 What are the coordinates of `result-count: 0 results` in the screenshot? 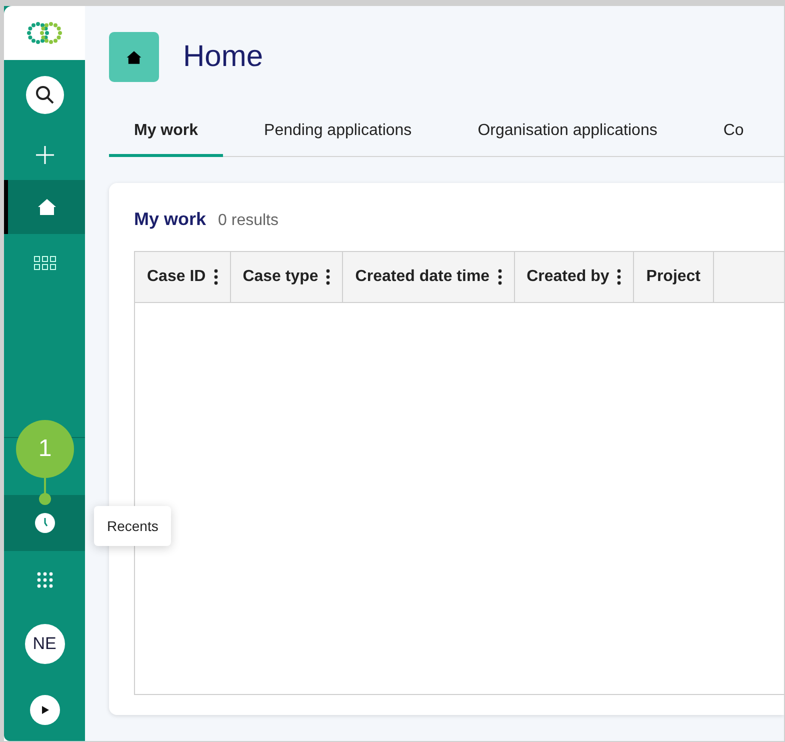 It's located at (248, 221).